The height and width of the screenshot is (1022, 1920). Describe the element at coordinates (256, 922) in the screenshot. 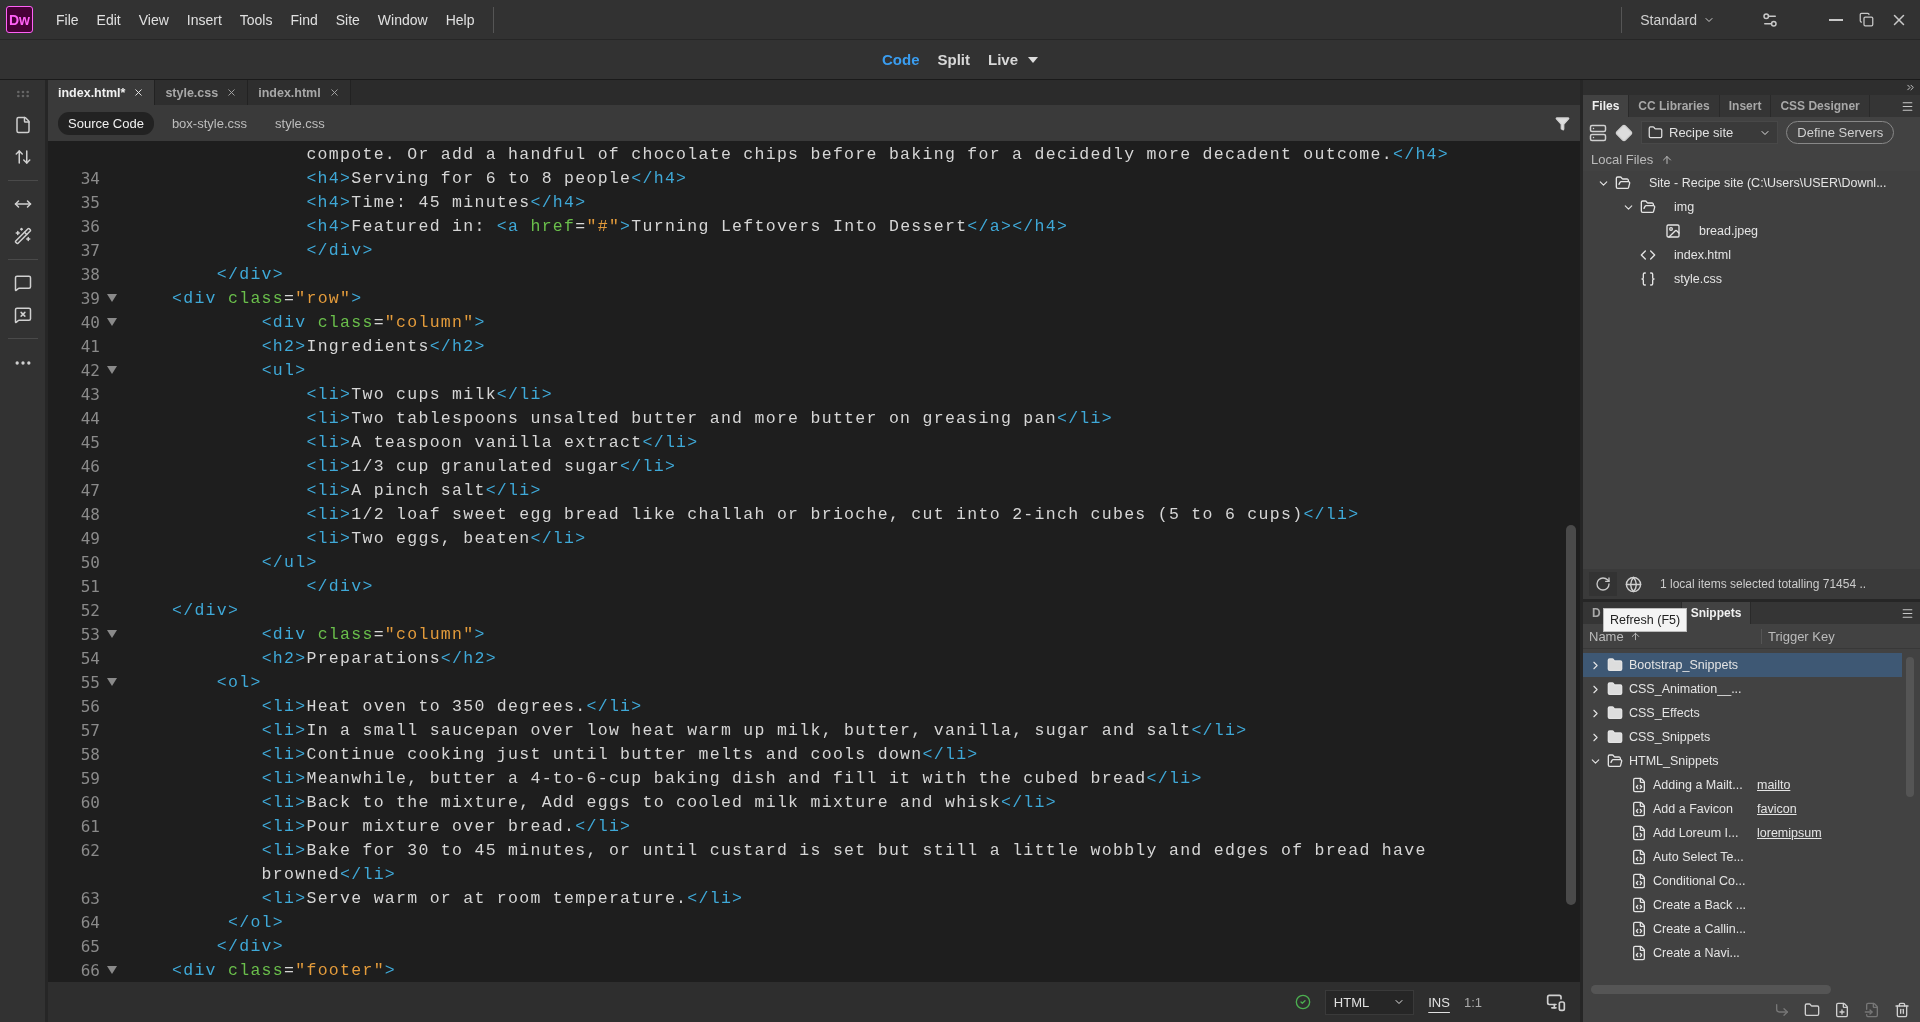

I see `code-line: </ol>` at that location.